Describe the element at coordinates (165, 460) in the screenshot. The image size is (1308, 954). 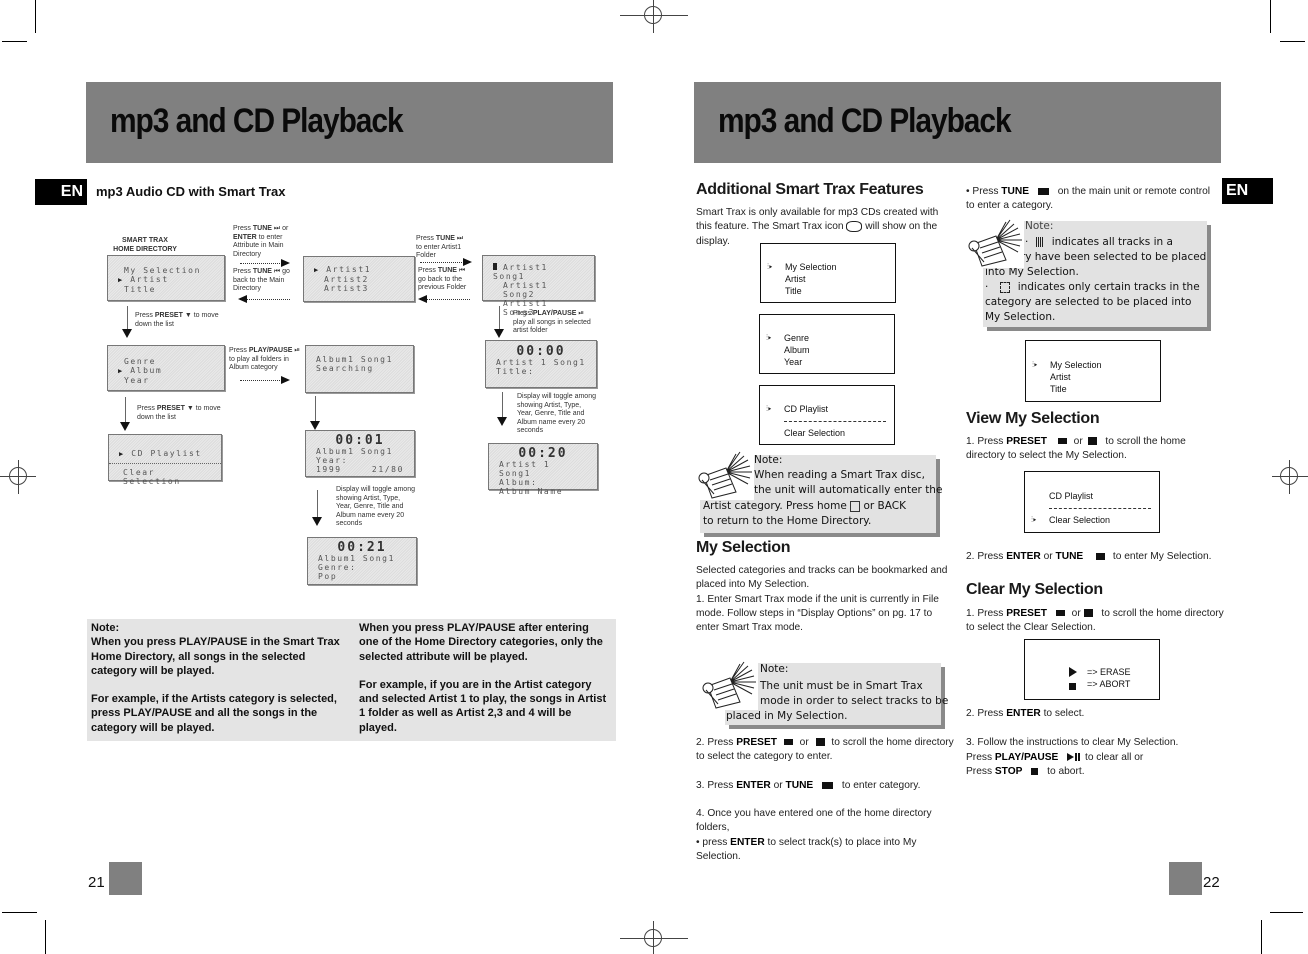
I see `lcd-home-3: ▶ CD Playlist Clear Selection` at that location.